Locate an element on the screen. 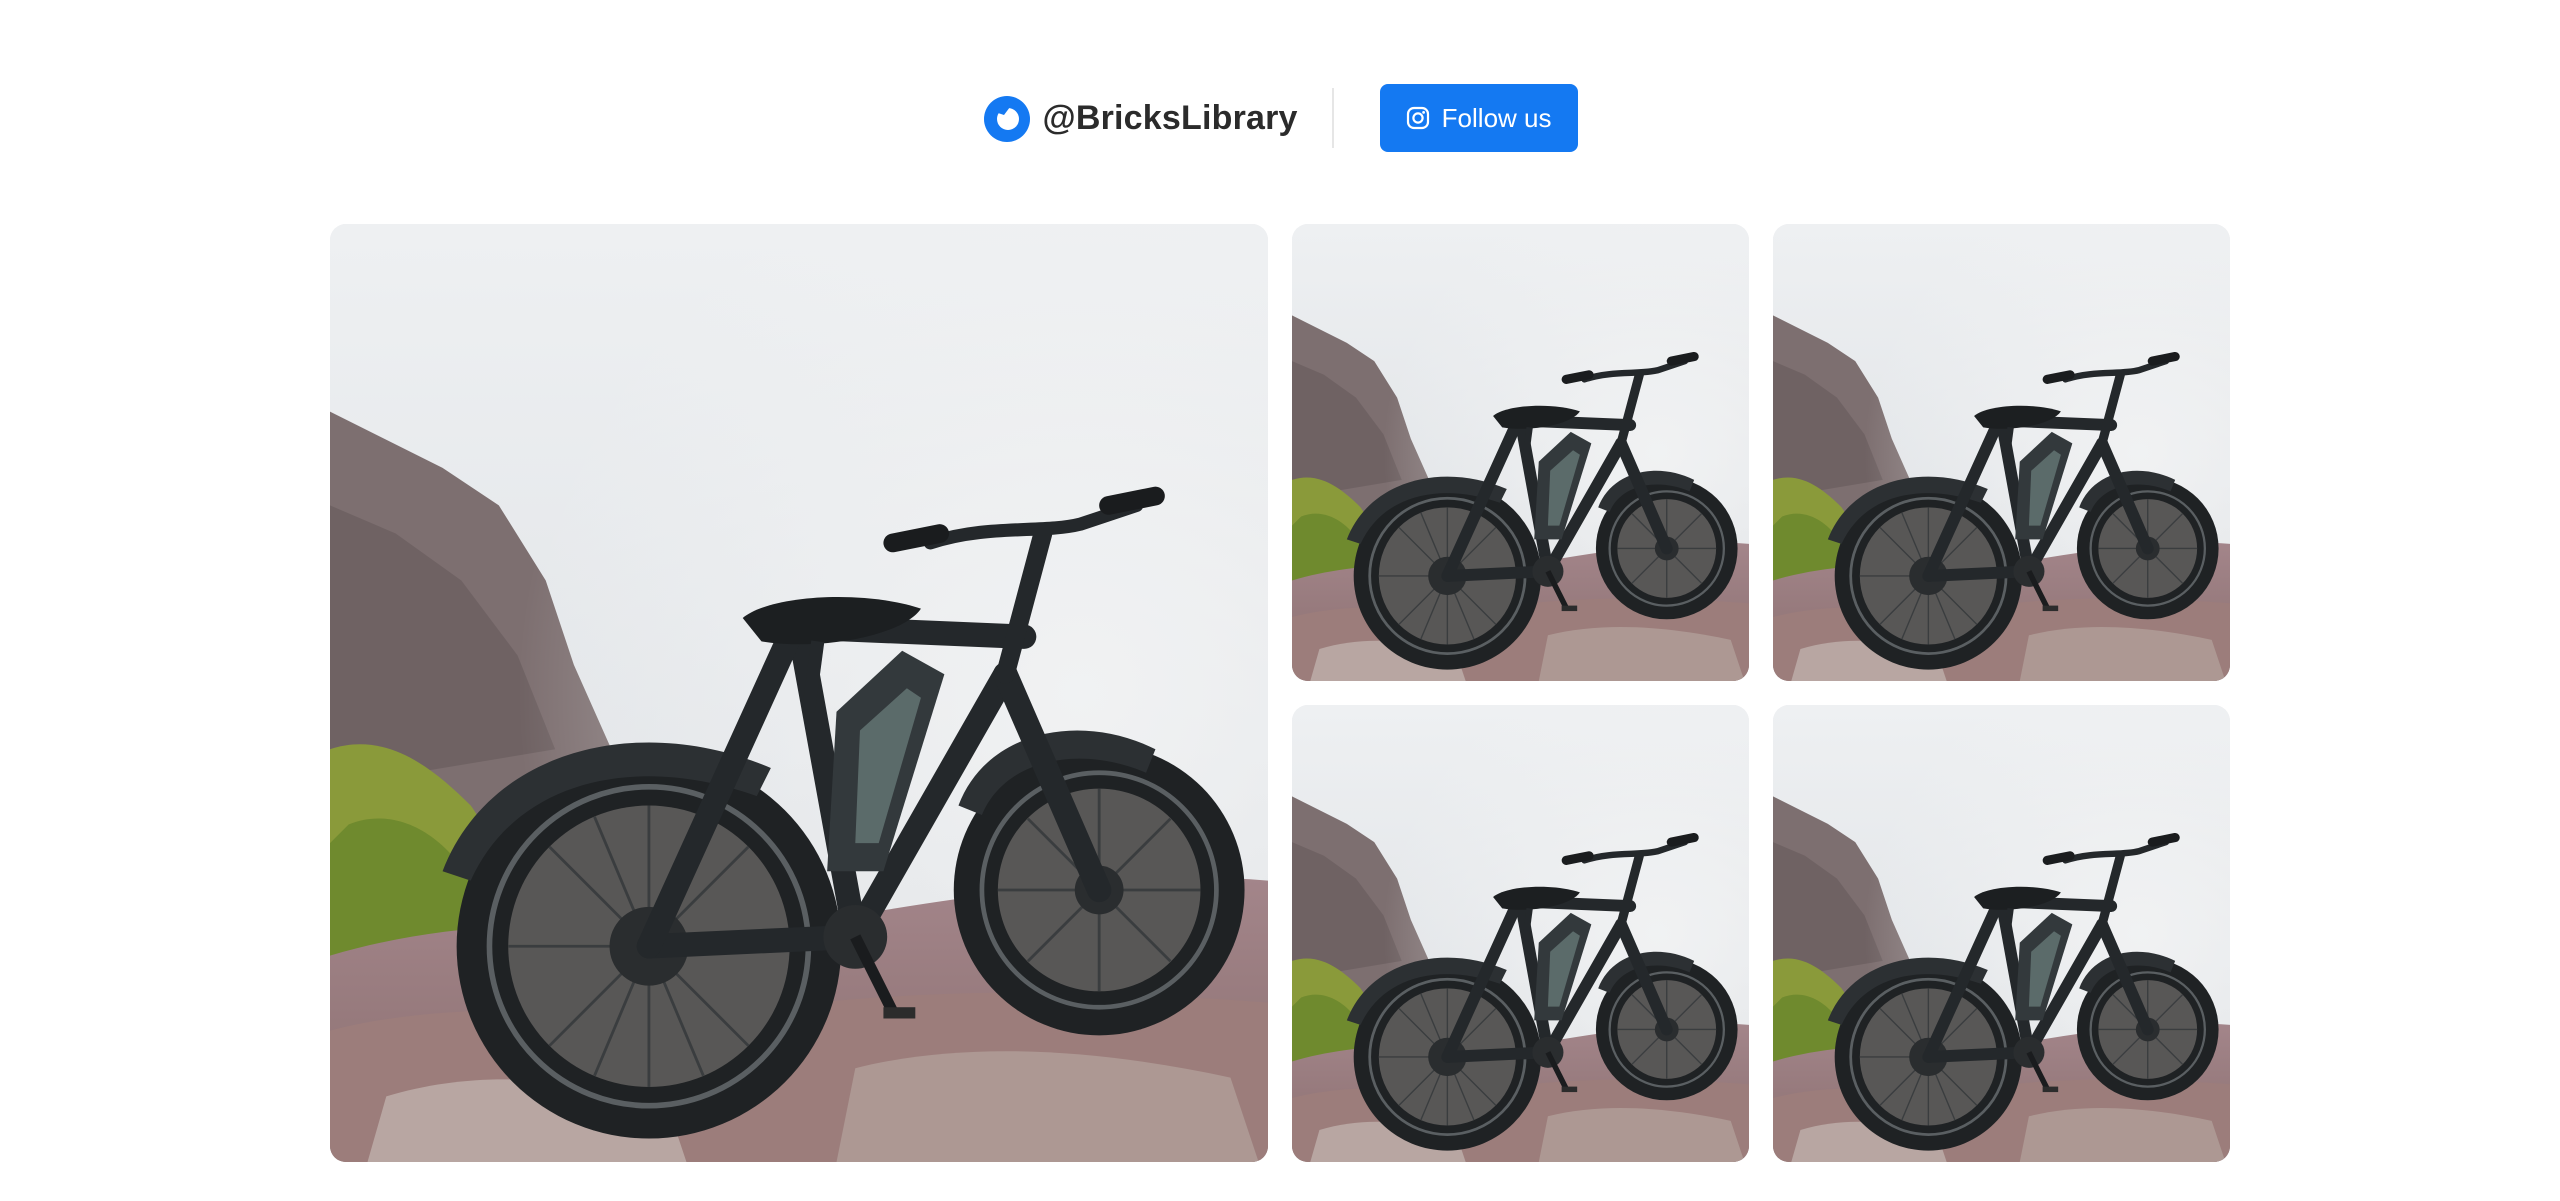 This screenshot has height=1201, width=2560. follow-us-button: Follow us is located at coordinates (1478, 118).